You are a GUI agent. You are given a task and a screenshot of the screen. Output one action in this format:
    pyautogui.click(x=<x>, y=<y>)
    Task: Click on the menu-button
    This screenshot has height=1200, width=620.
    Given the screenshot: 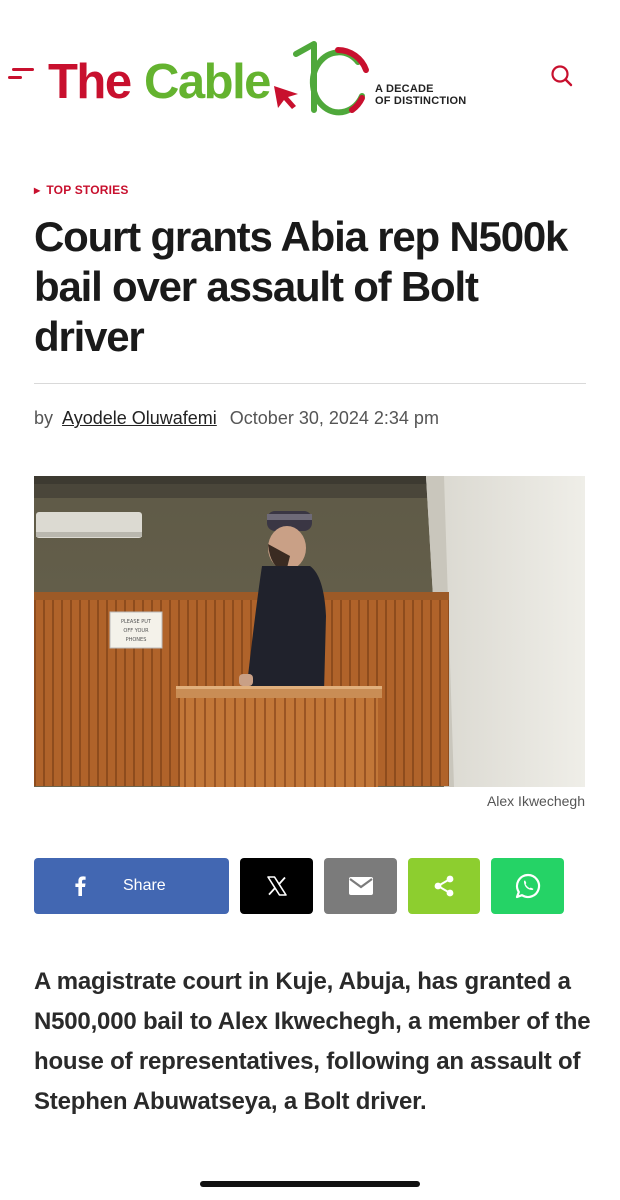 What is the action you would take?
    pyautogui.click(x=21, y=75)
    